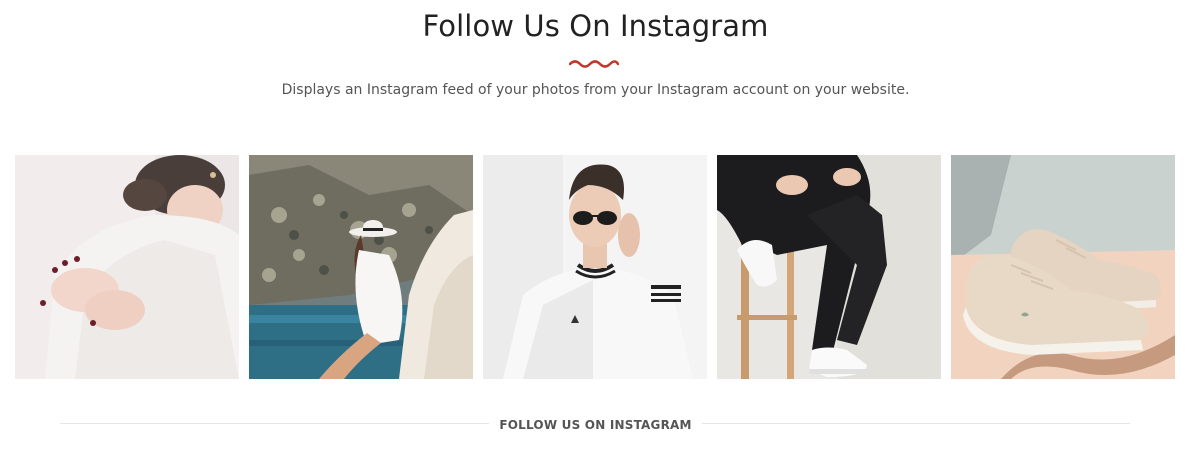 This screenshot has width=1191, height=449. I want to click on section-title: Follow Us On Instagram, so click(595, 26).